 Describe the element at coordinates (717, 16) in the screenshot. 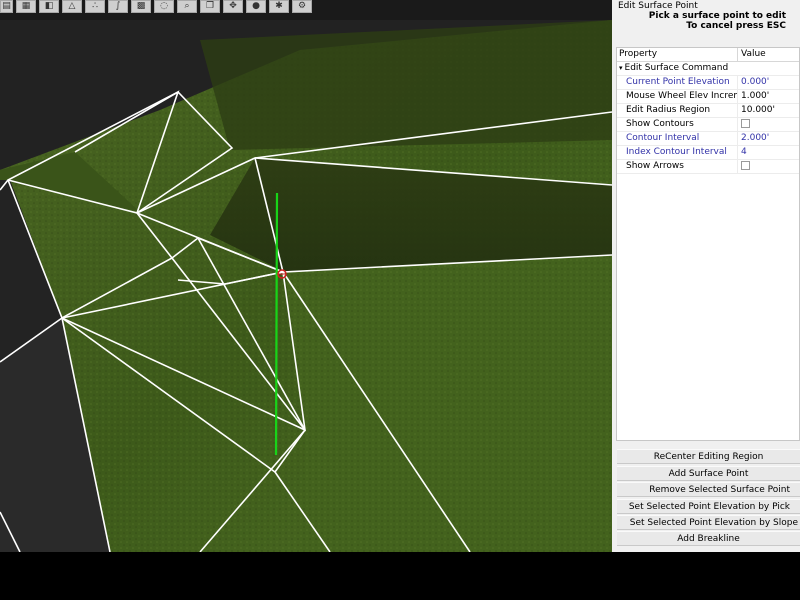

I see `instruction-line-1: Pick a surface point to edit` at that location.